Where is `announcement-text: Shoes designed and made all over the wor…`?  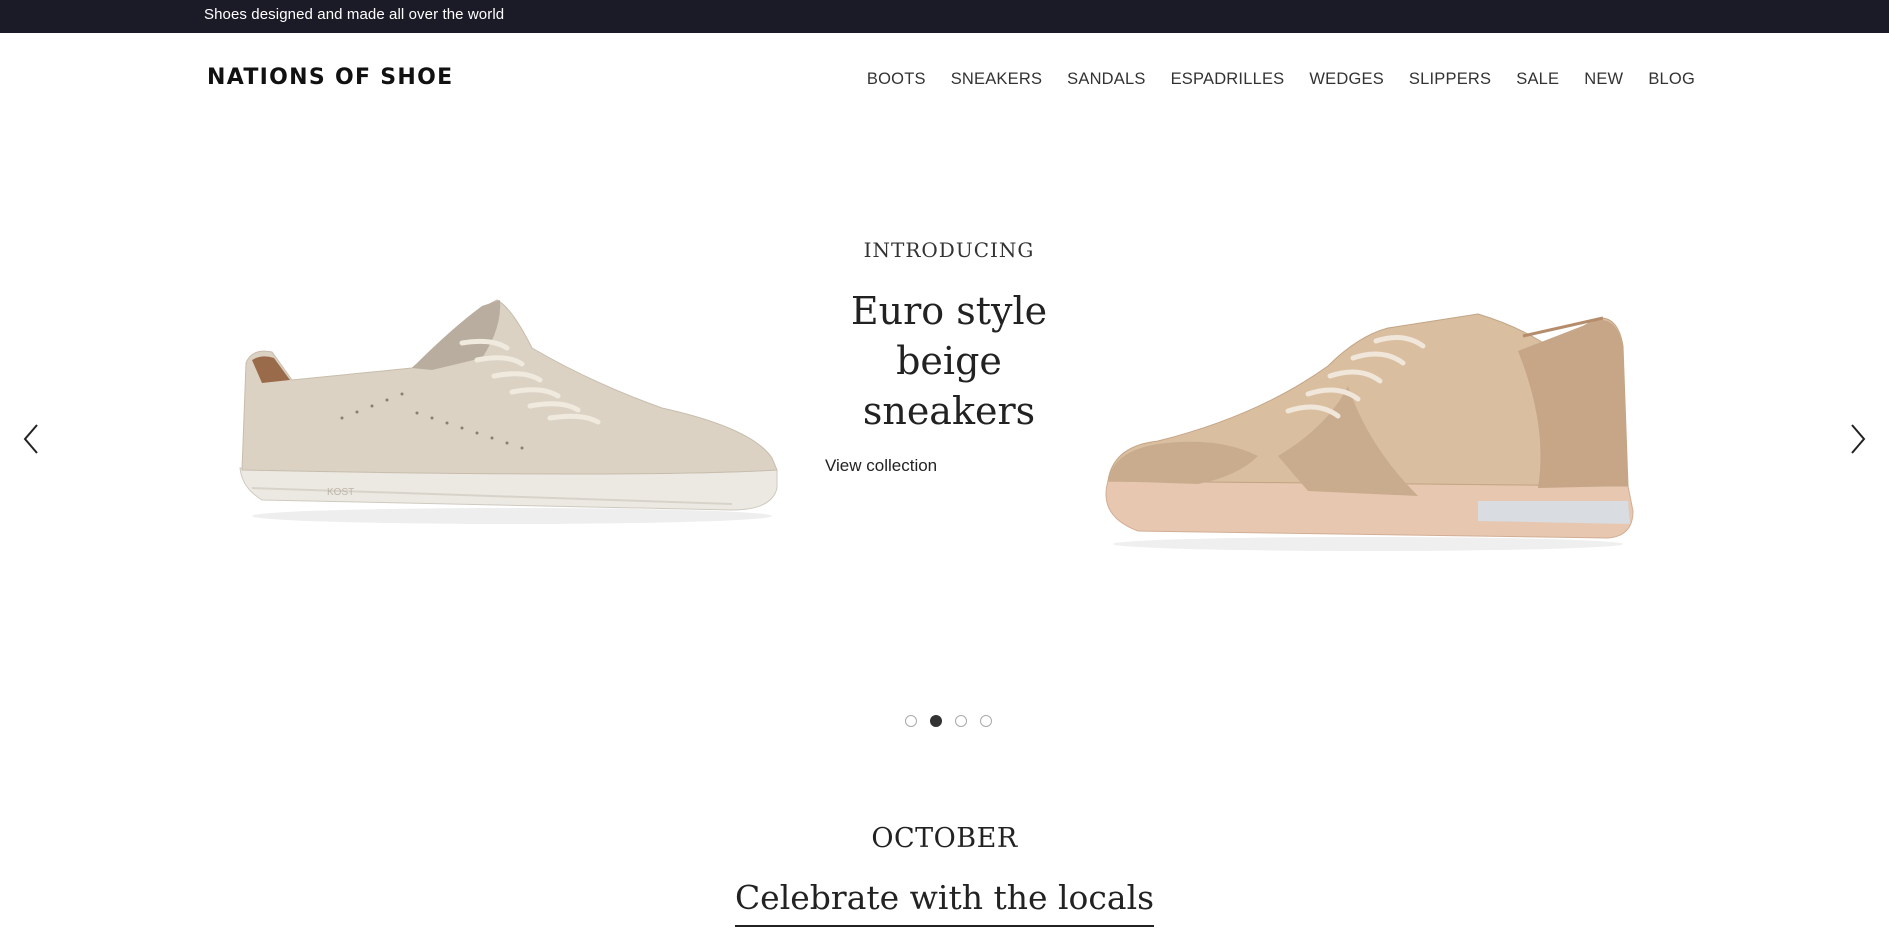
announcement-text: Shoes designed and made all over the wor… is located at coordinates (354, 14).